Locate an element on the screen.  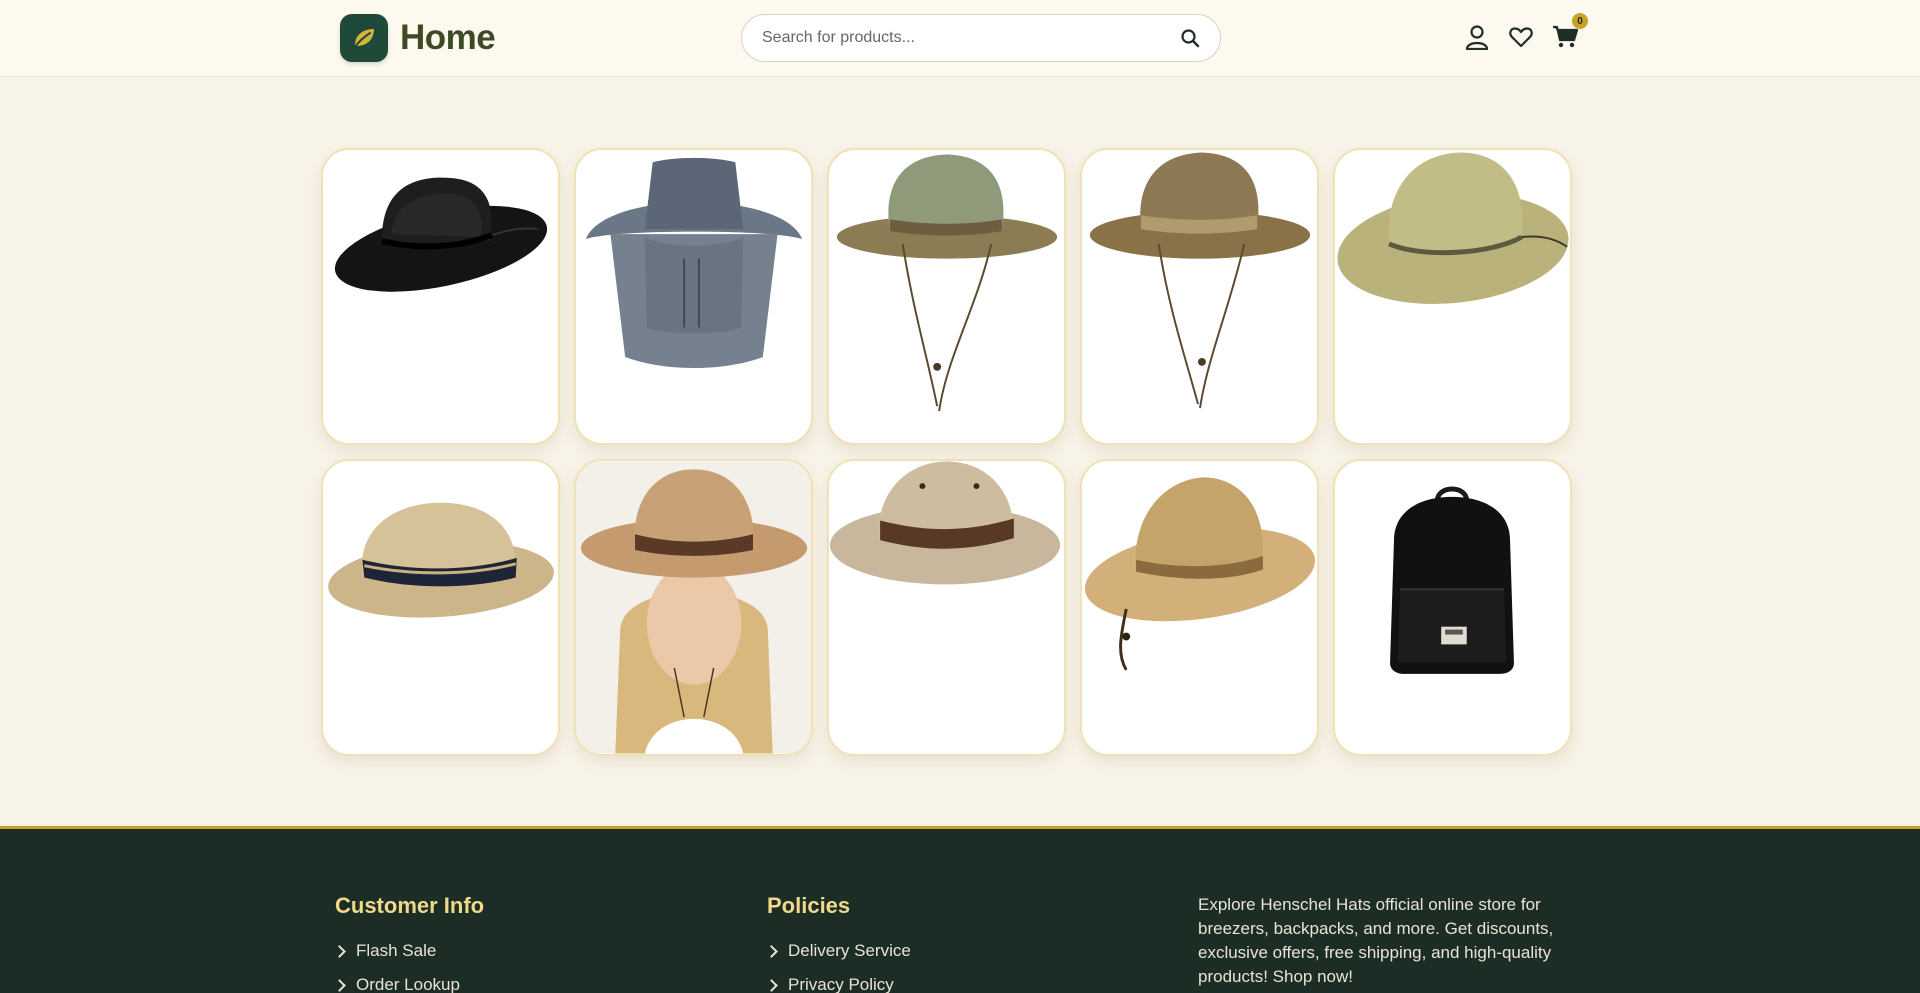
khaki-safari-hat-icon is located at coordinates (945, 523).